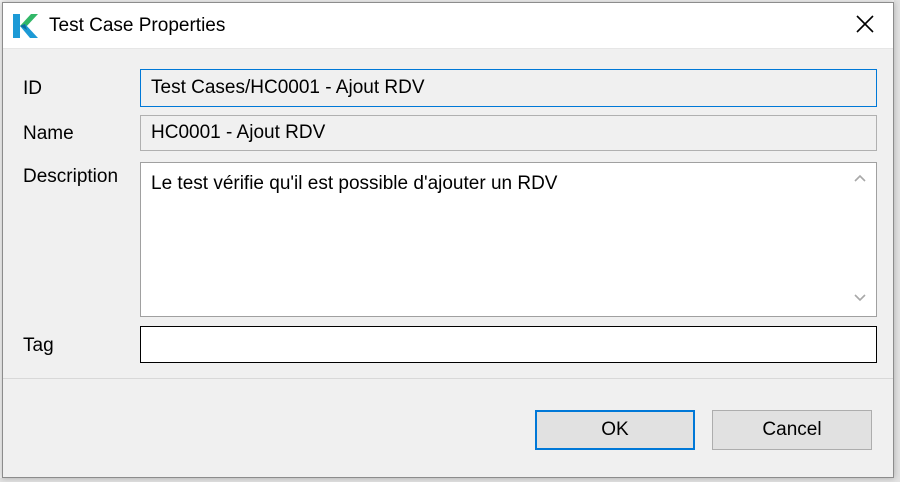 The image size is (900, 482). What do you see at coordinates (508, 133) in the screenshot?
I see `name-field` at bounding box center [508, 133].